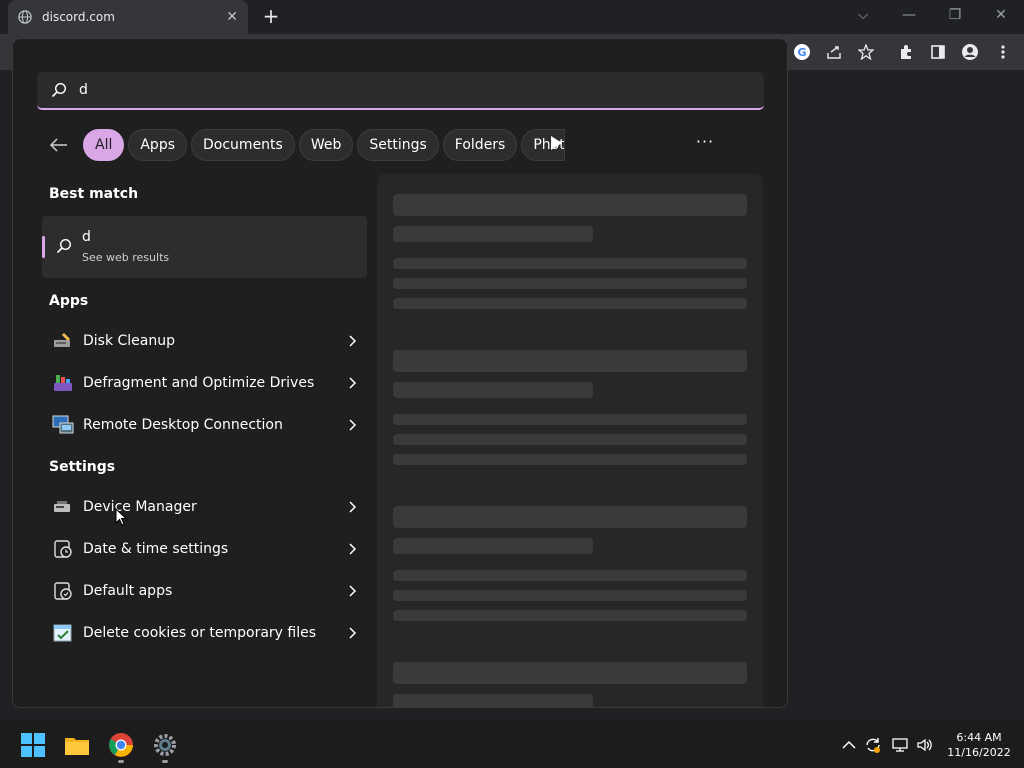  I want to click on share-icon, so click(834, 52).